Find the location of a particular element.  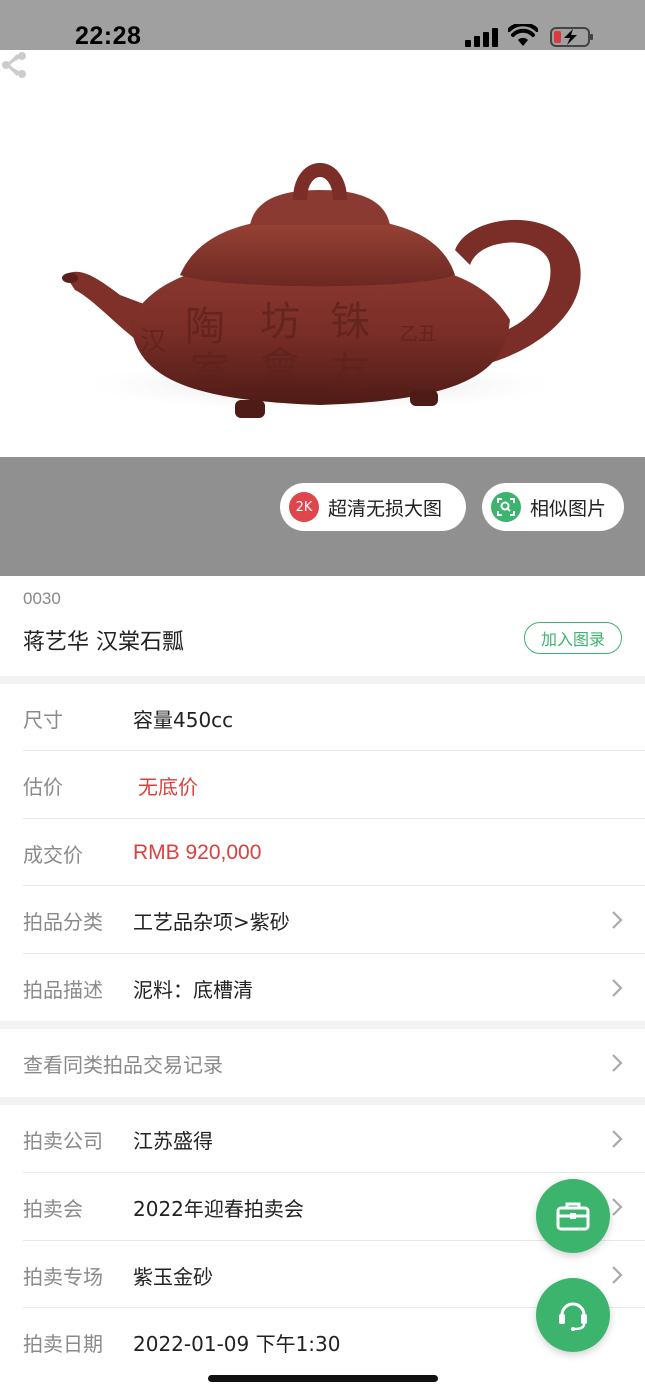

similar-images-button: 相似图片 is located at coordinates (553, 507).